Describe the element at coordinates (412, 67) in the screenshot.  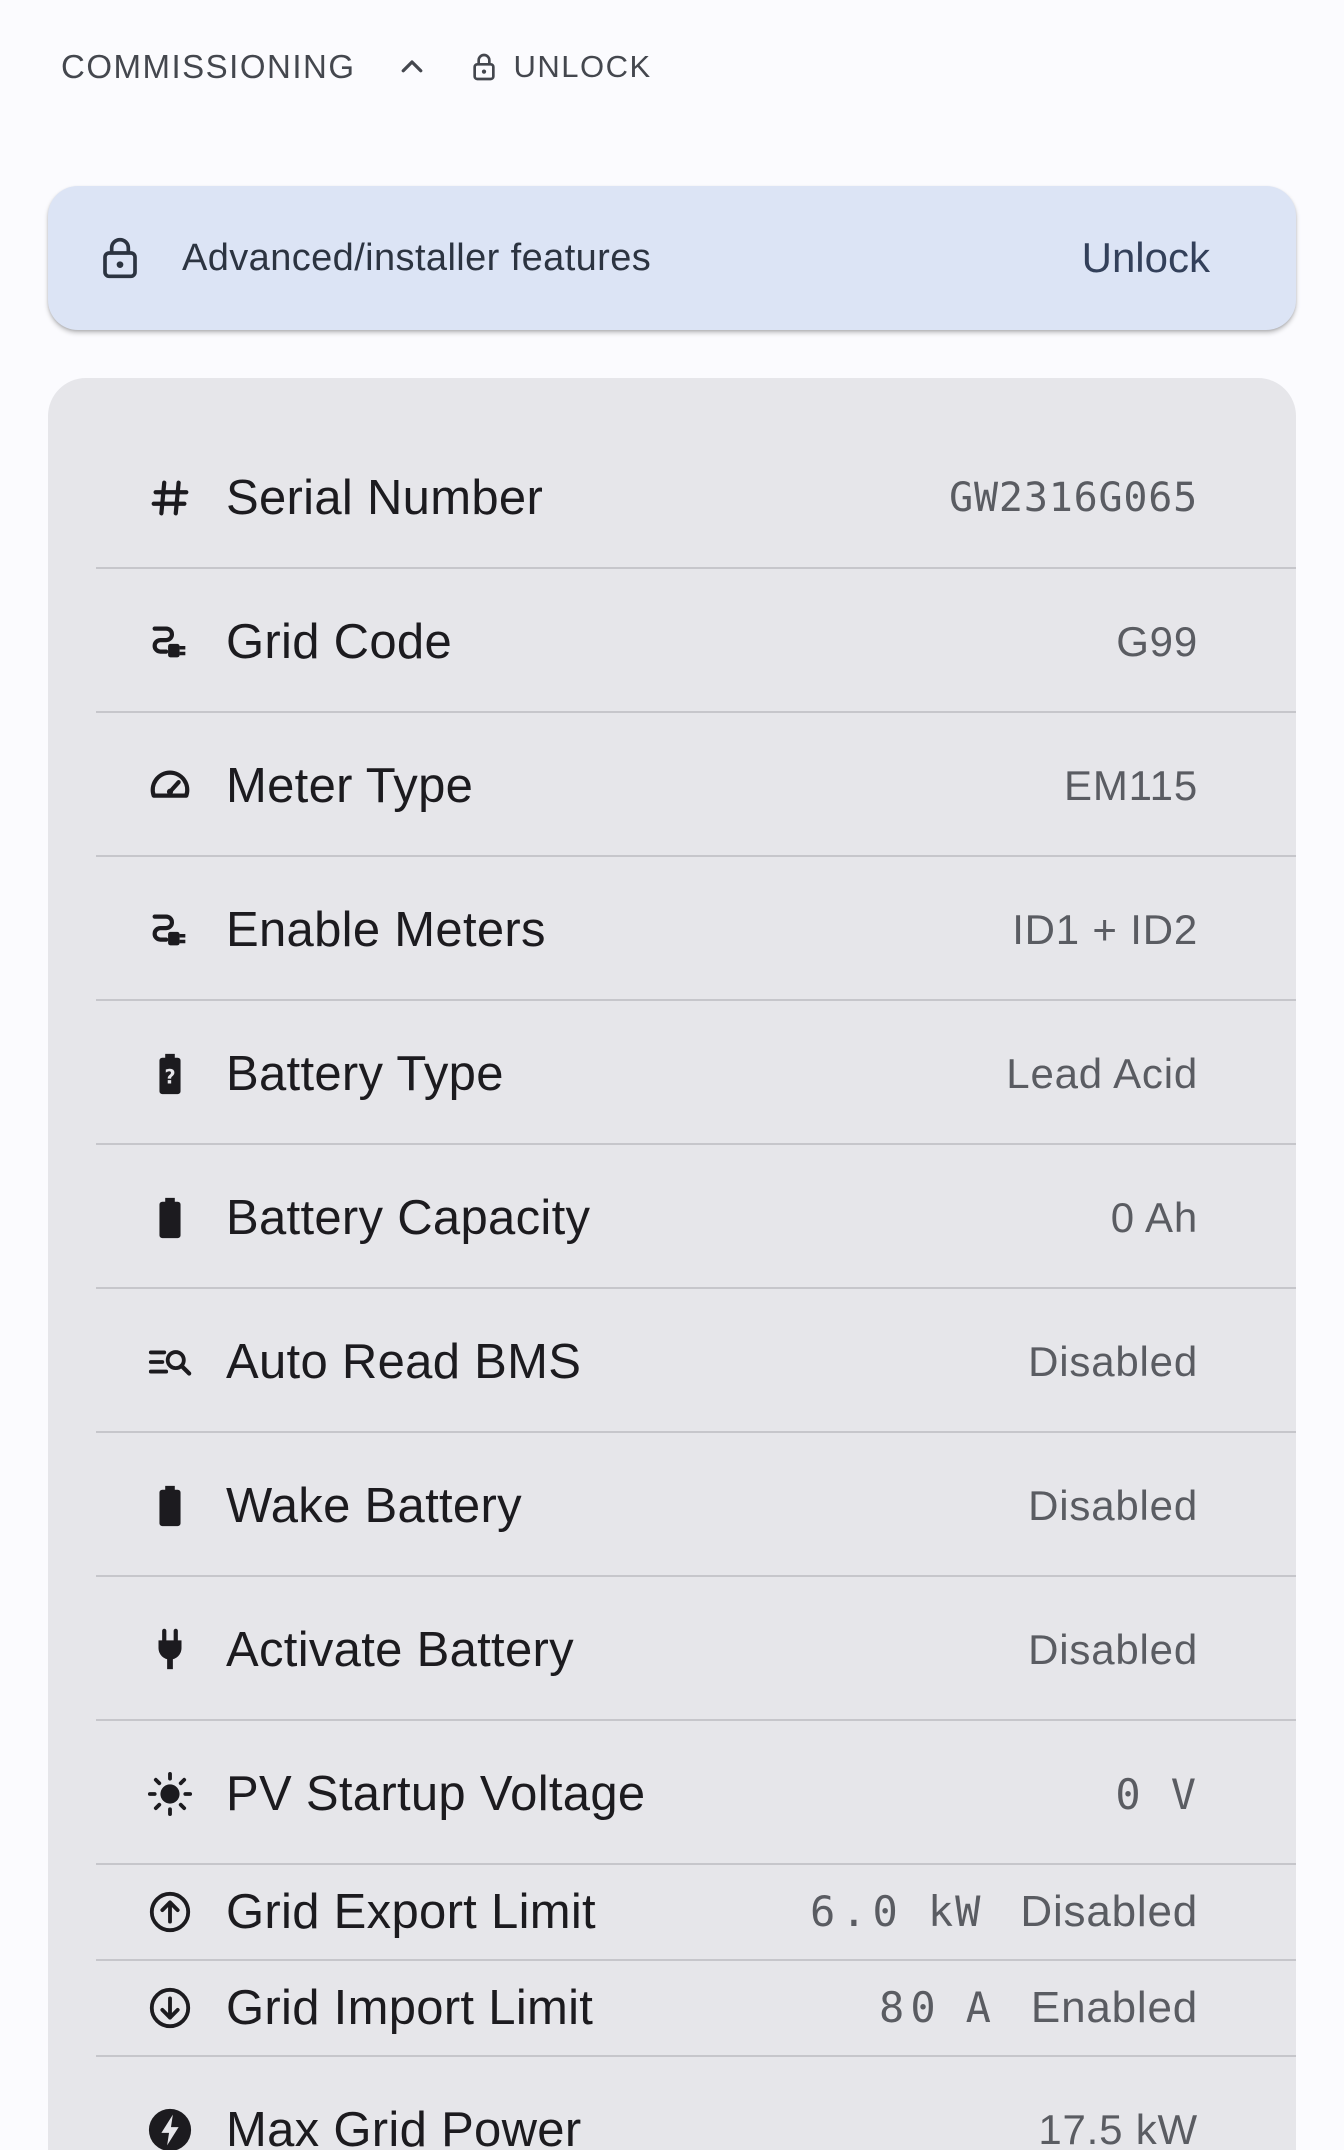
I see `chevron-up-icon` at that location.